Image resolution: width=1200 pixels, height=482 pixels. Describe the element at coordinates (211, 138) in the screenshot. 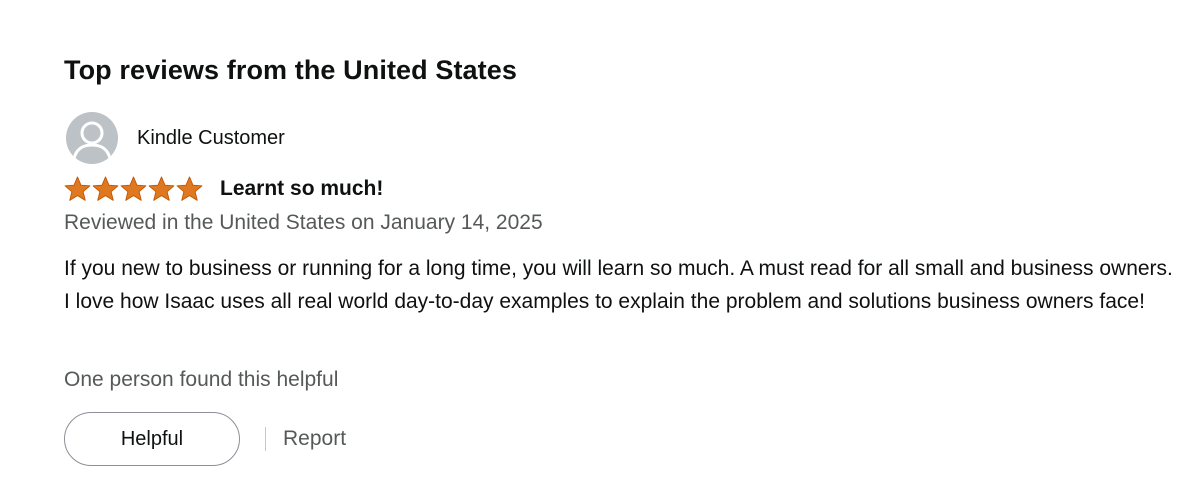

I see `reviewer-name: Kindle Customer` at that location.